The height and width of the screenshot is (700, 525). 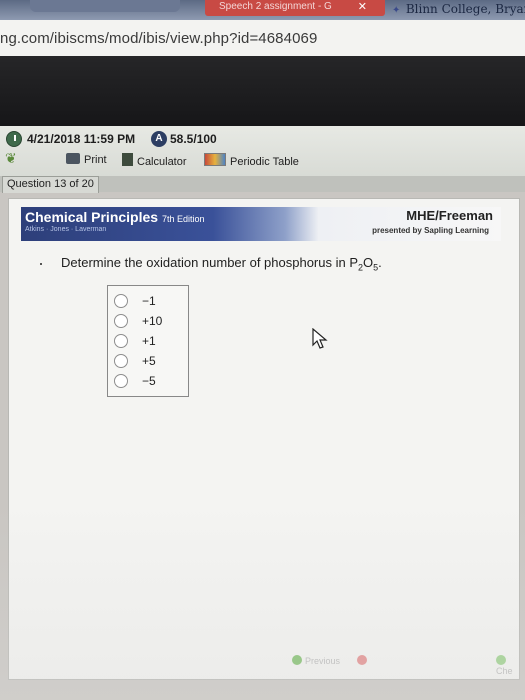 I want to click on book-title: Chemical Principles, so click(x=92, y=217).